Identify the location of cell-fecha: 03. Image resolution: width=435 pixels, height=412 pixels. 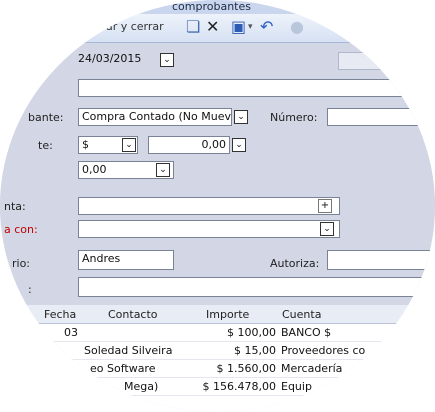
(71, 332).